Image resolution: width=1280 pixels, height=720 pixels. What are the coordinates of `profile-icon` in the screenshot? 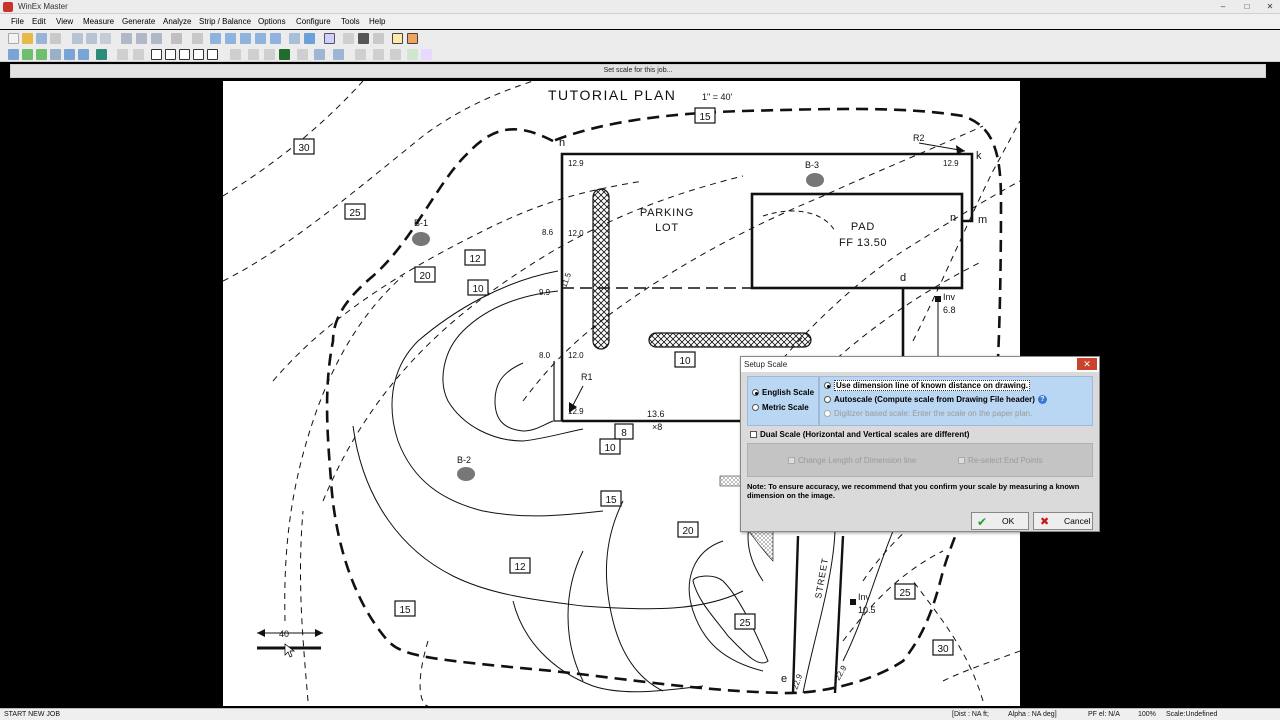 It's located at (253, 54).